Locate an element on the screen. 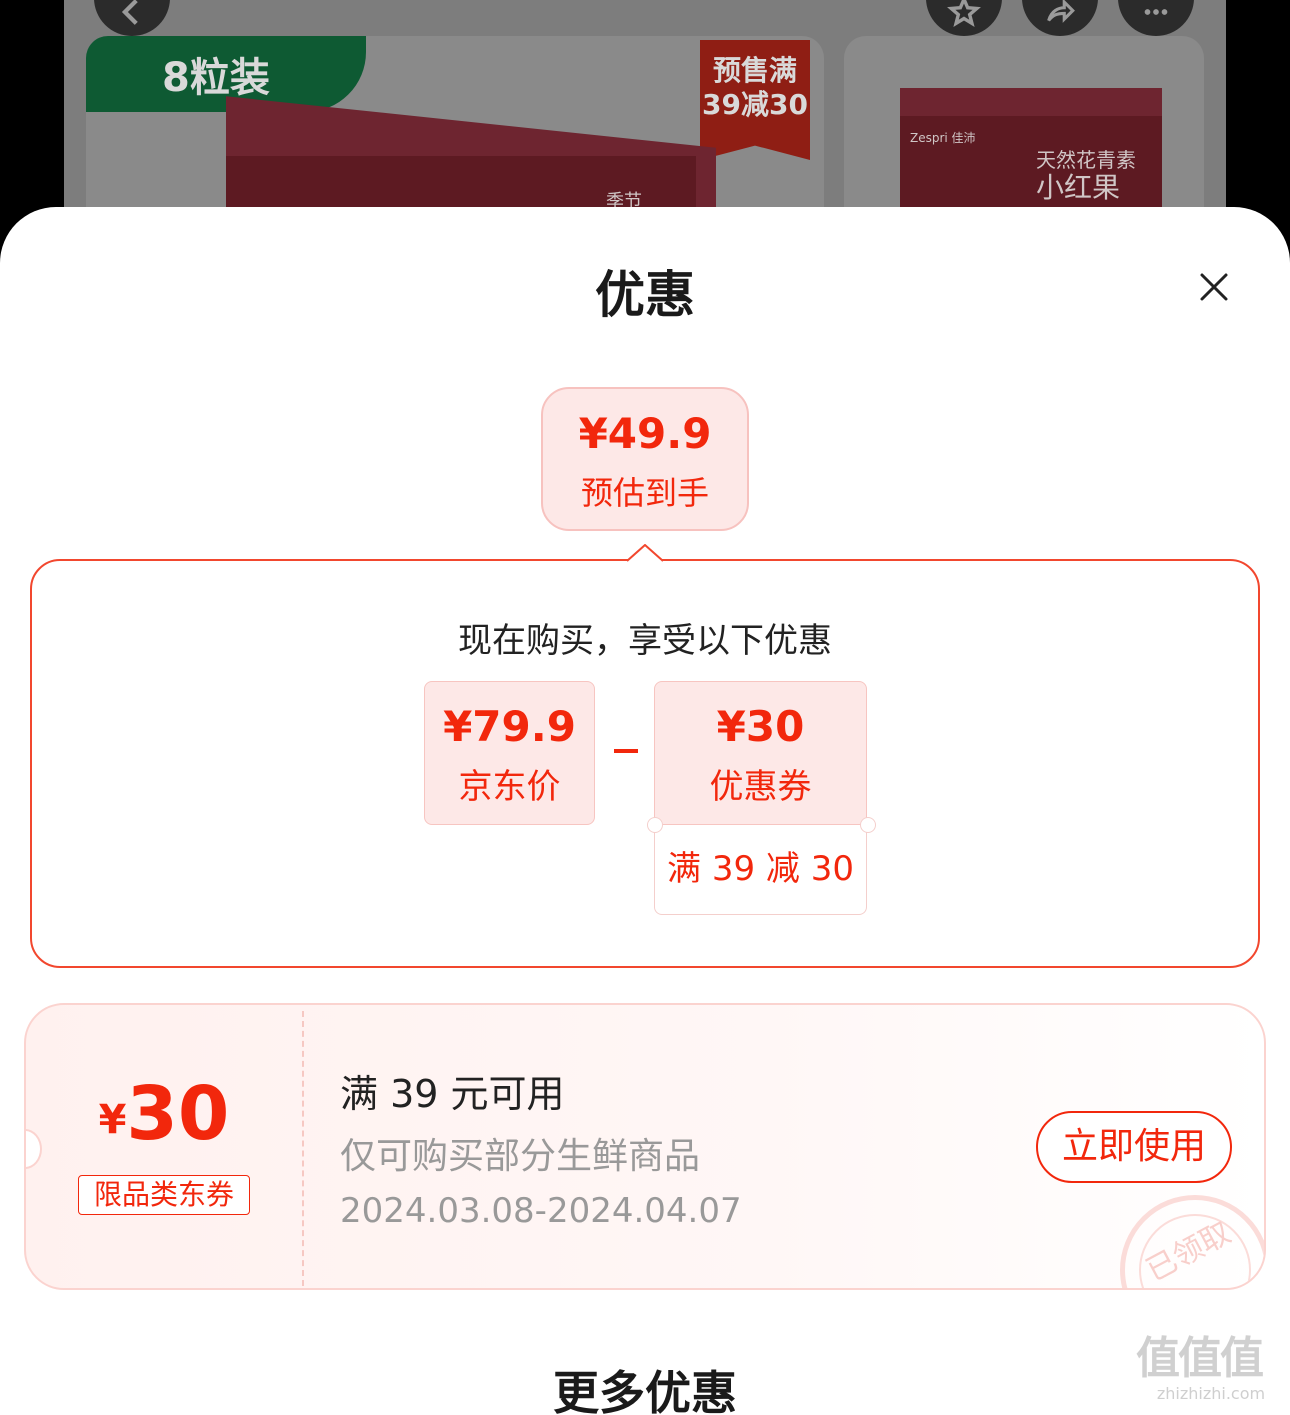  use-now-button: 立即使用 is located at coordinates (1134, 1147).